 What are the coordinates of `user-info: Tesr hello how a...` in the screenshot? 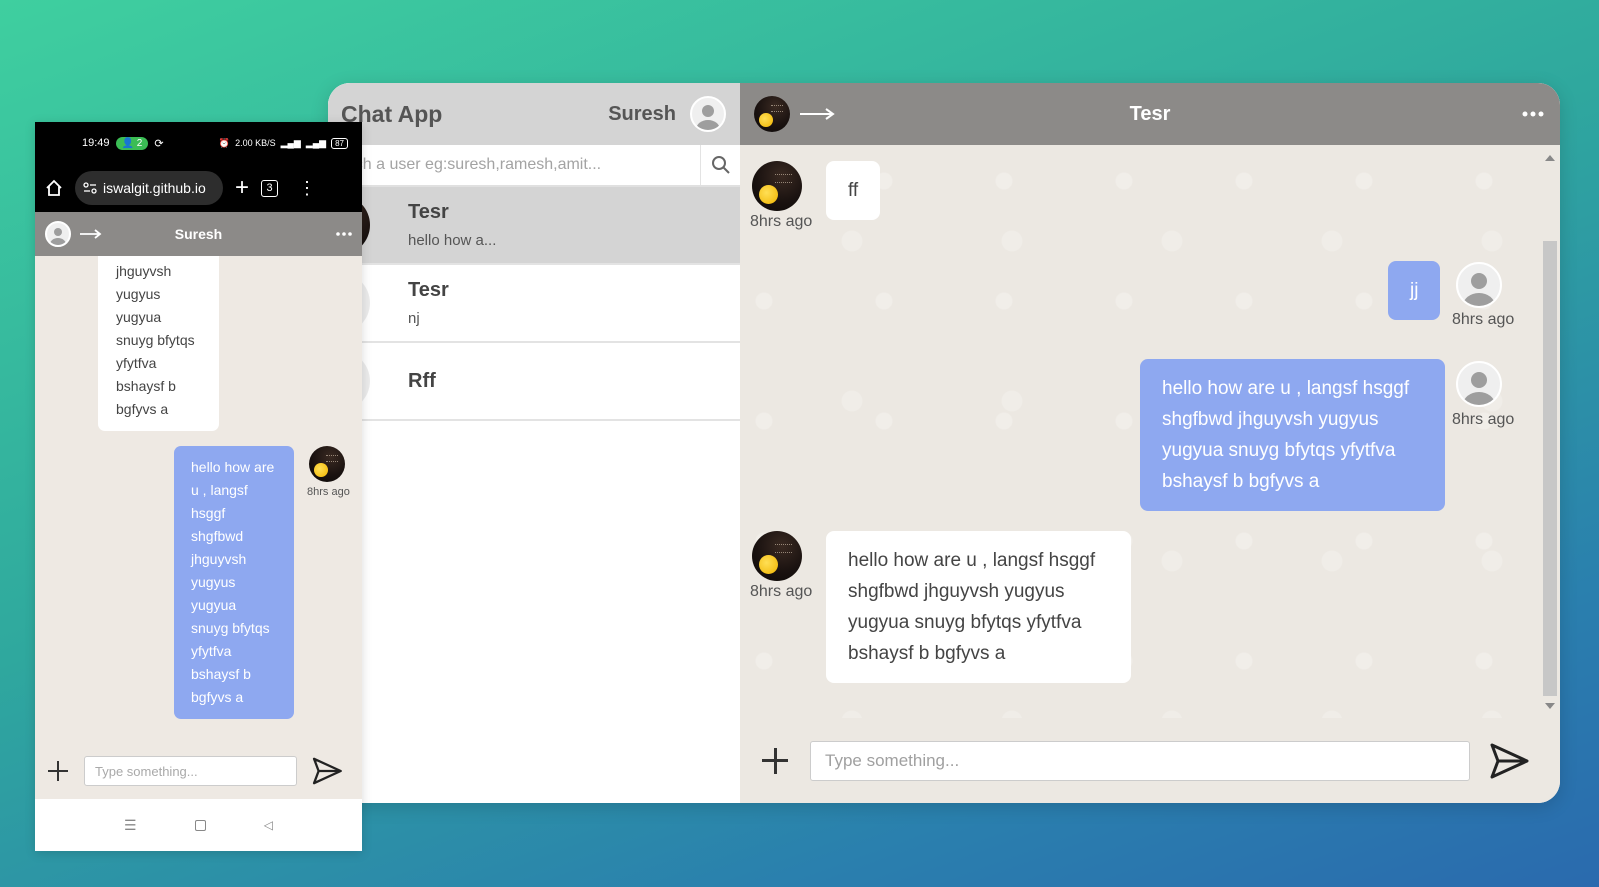 It's located at (452, 225).